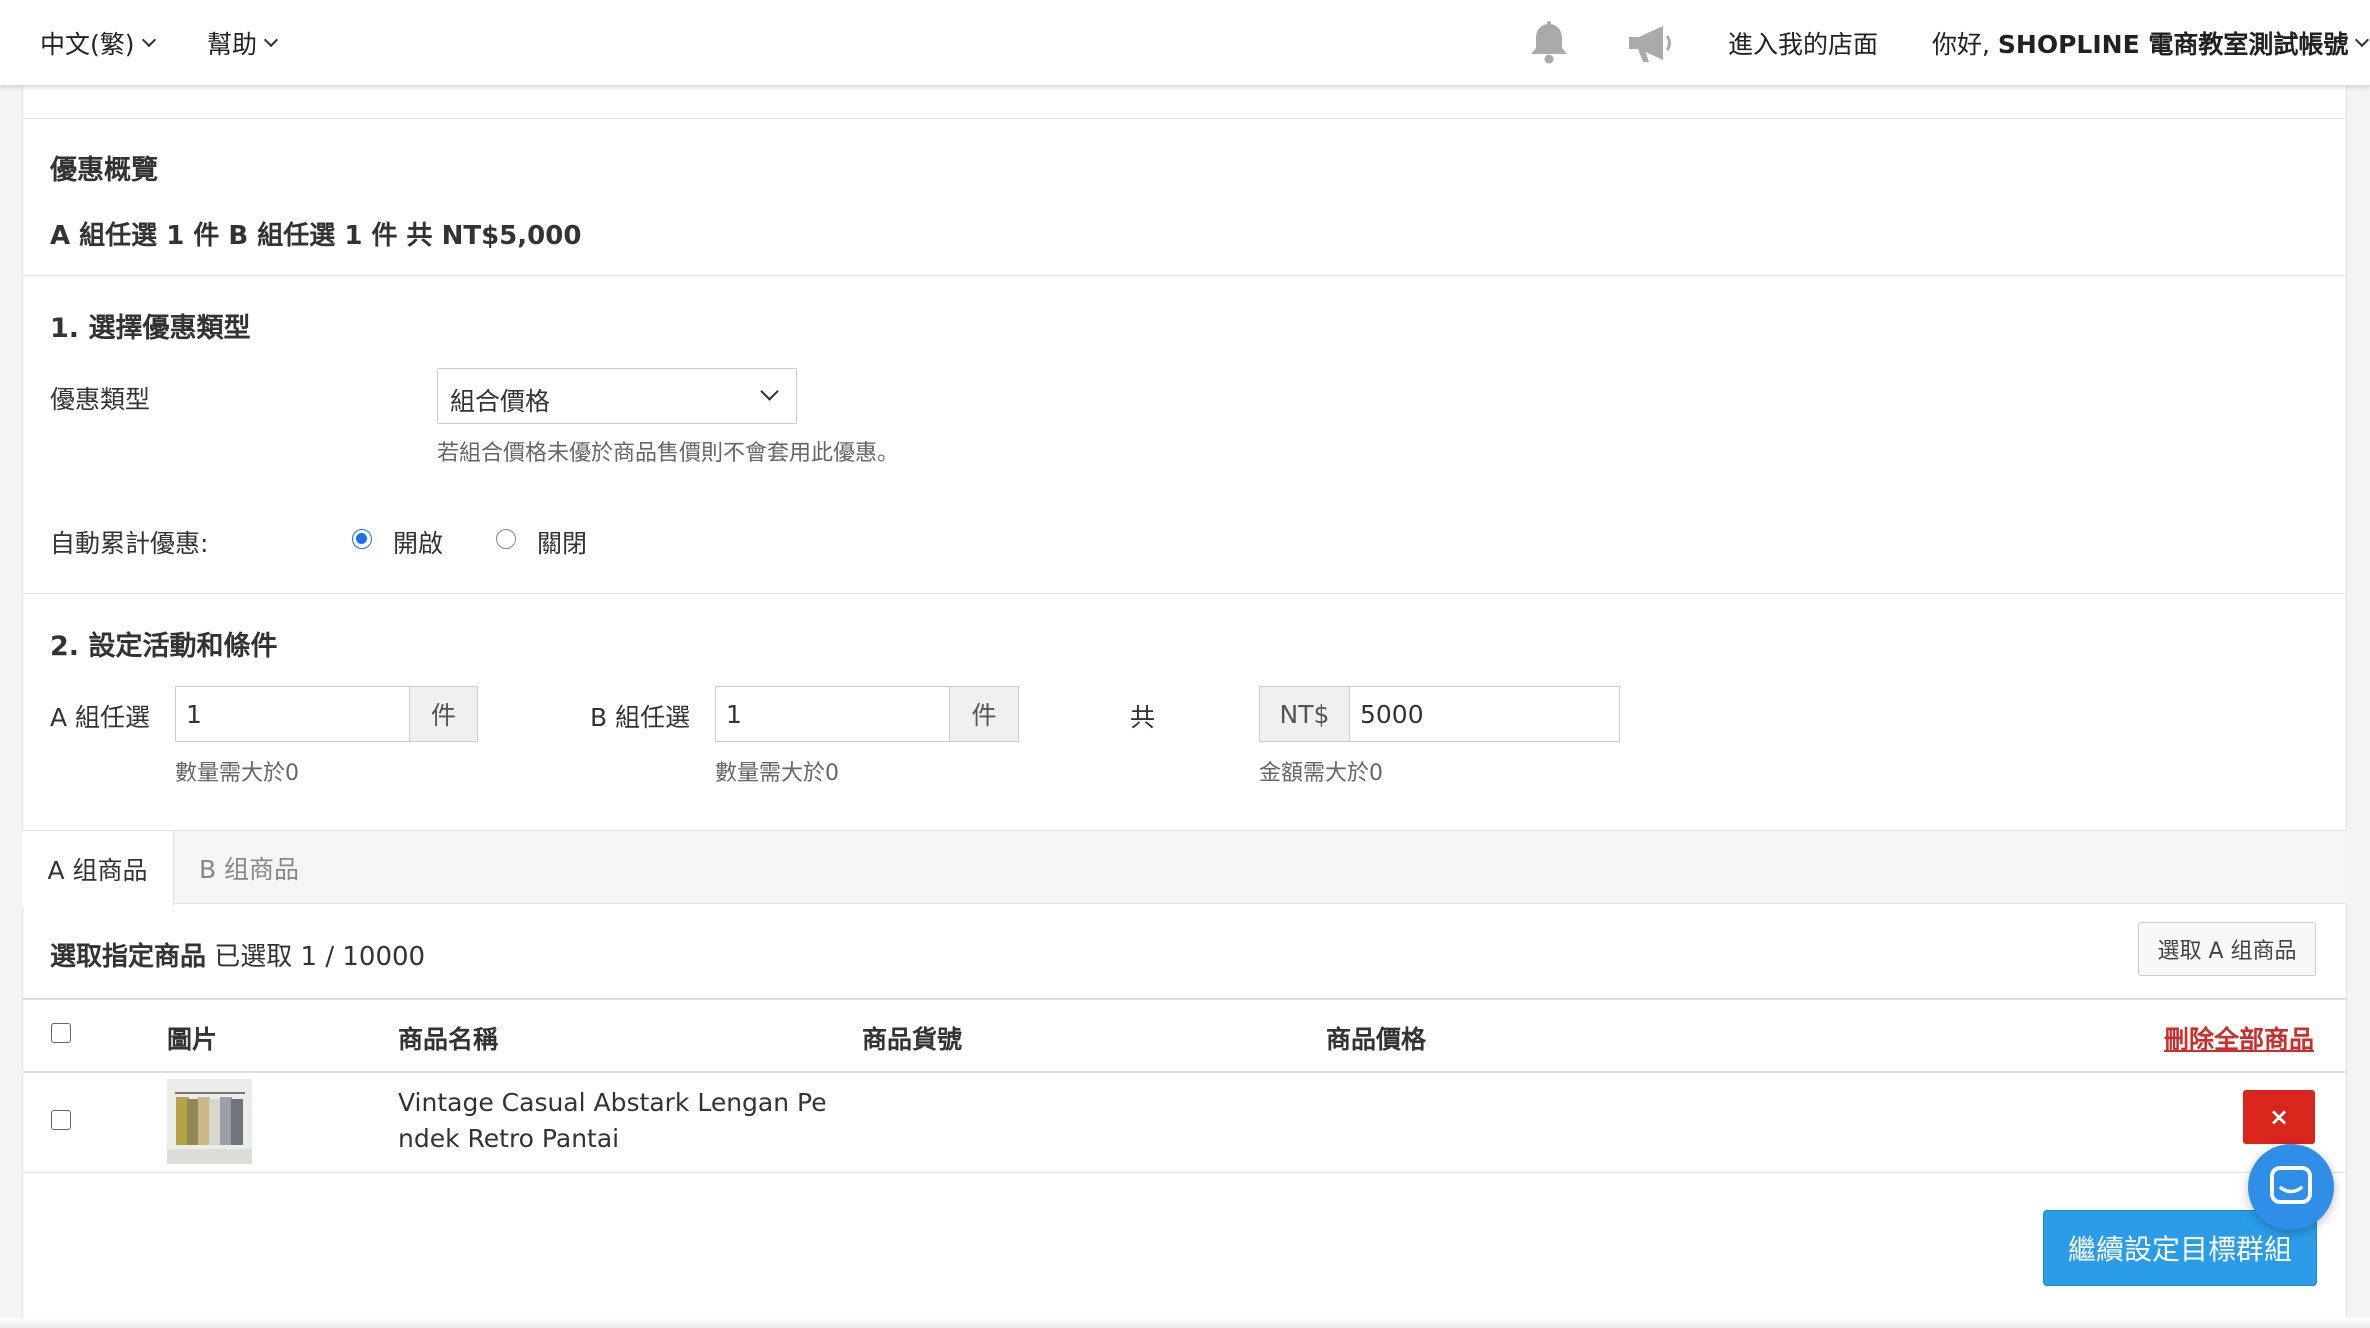 This screenshot has width=2370, height=1328. Describe the element at coordinates (500, 401) in the screenshot. I see `promotion-type-value: 組合價格` at that location.